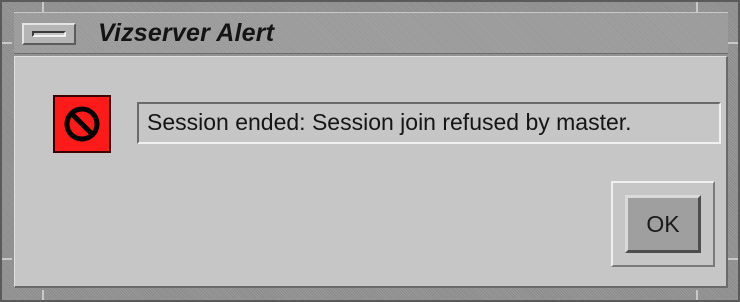 This screenshot has height=302, width=740. I want to click on title-bar: Vizserver Alert, so click(371, 33).